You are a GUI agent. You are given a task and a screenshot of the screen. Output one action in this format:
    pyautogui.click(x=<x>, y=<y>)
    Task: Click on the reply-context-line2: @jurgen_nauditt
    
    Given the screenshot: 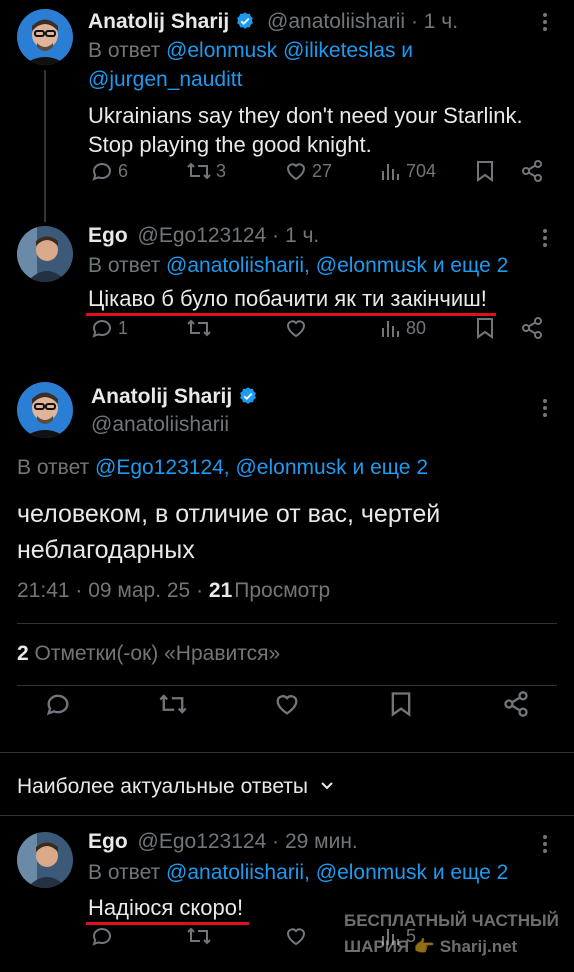 What is the action you would take?
    pyautogui.click(x=165, y=80)
    